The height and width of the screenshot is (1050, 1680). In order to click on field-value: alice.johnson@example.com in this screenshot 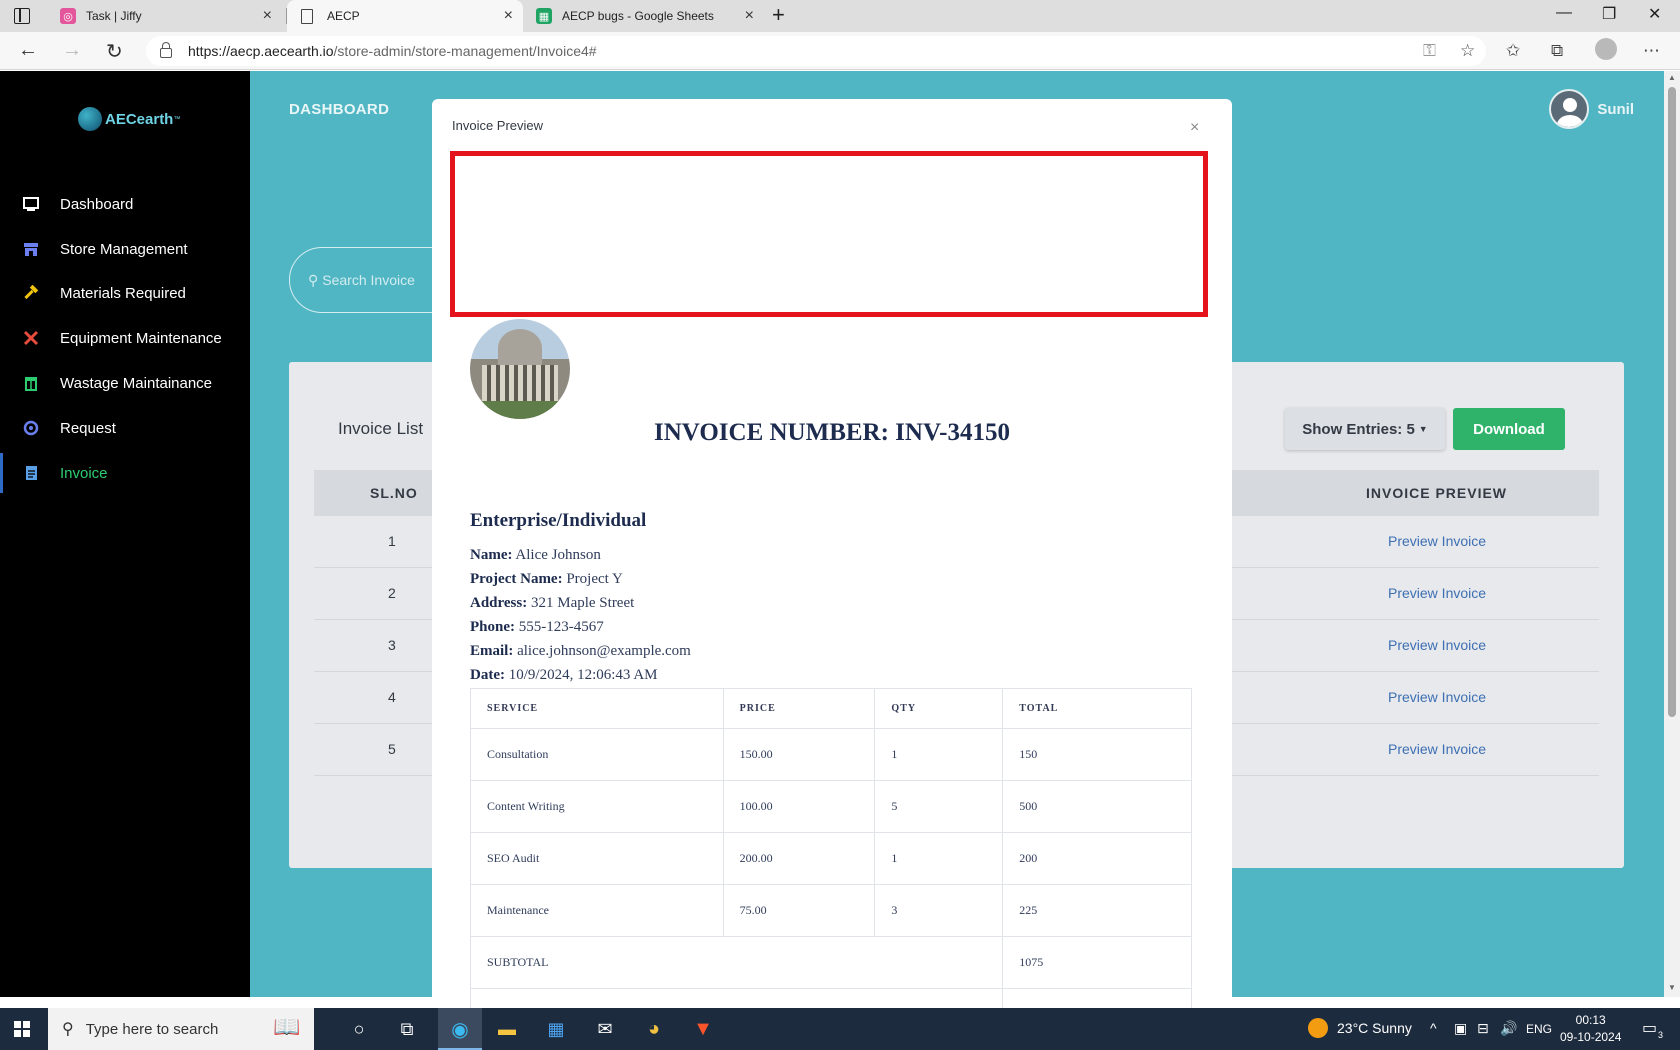, I will do `click(604, 651)`.